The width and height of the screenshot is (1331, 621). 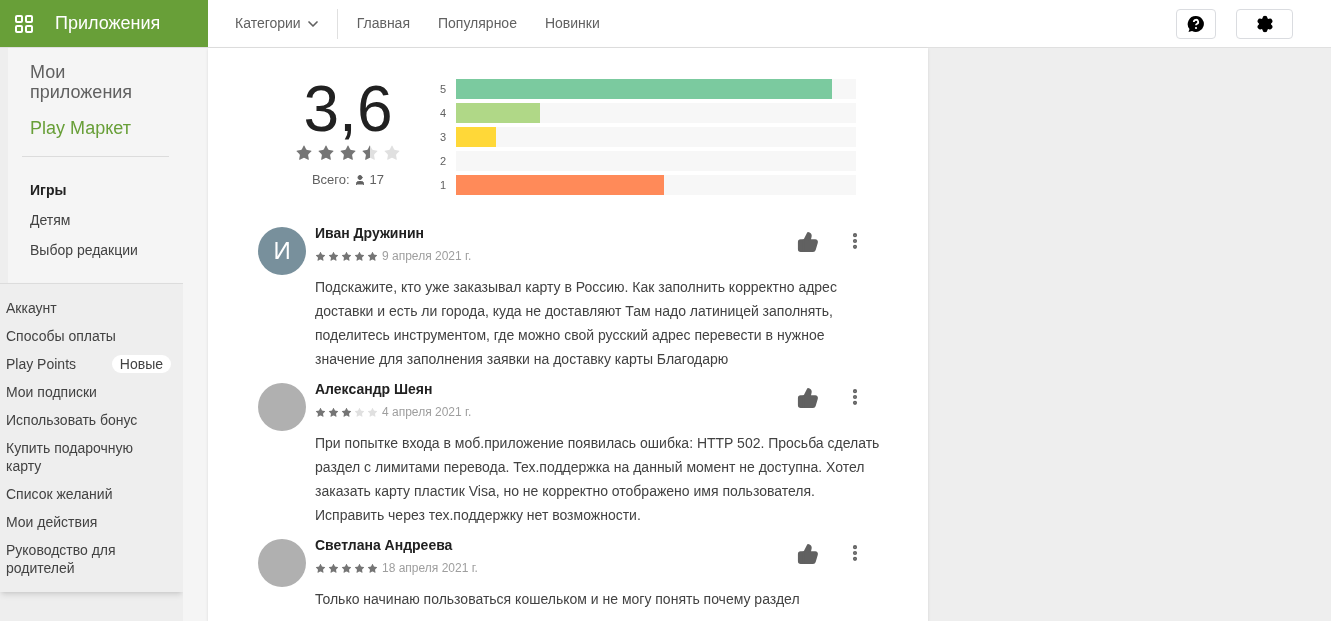 What do you see at coordinates (598, 479) in the screenshot?
I see `review-text: При попытке входа в моб.приложение появилась ошибка: HTTP 502. Просьба сделать раздел с лимитами перевода. Тех.поддержка на данный момент не доступна. Хотел заказать карту пластик Visa, но не корректно отображено имя пользователя. Исправить через тех.поддержку нет возможности.` at bounding box center [598, 479].